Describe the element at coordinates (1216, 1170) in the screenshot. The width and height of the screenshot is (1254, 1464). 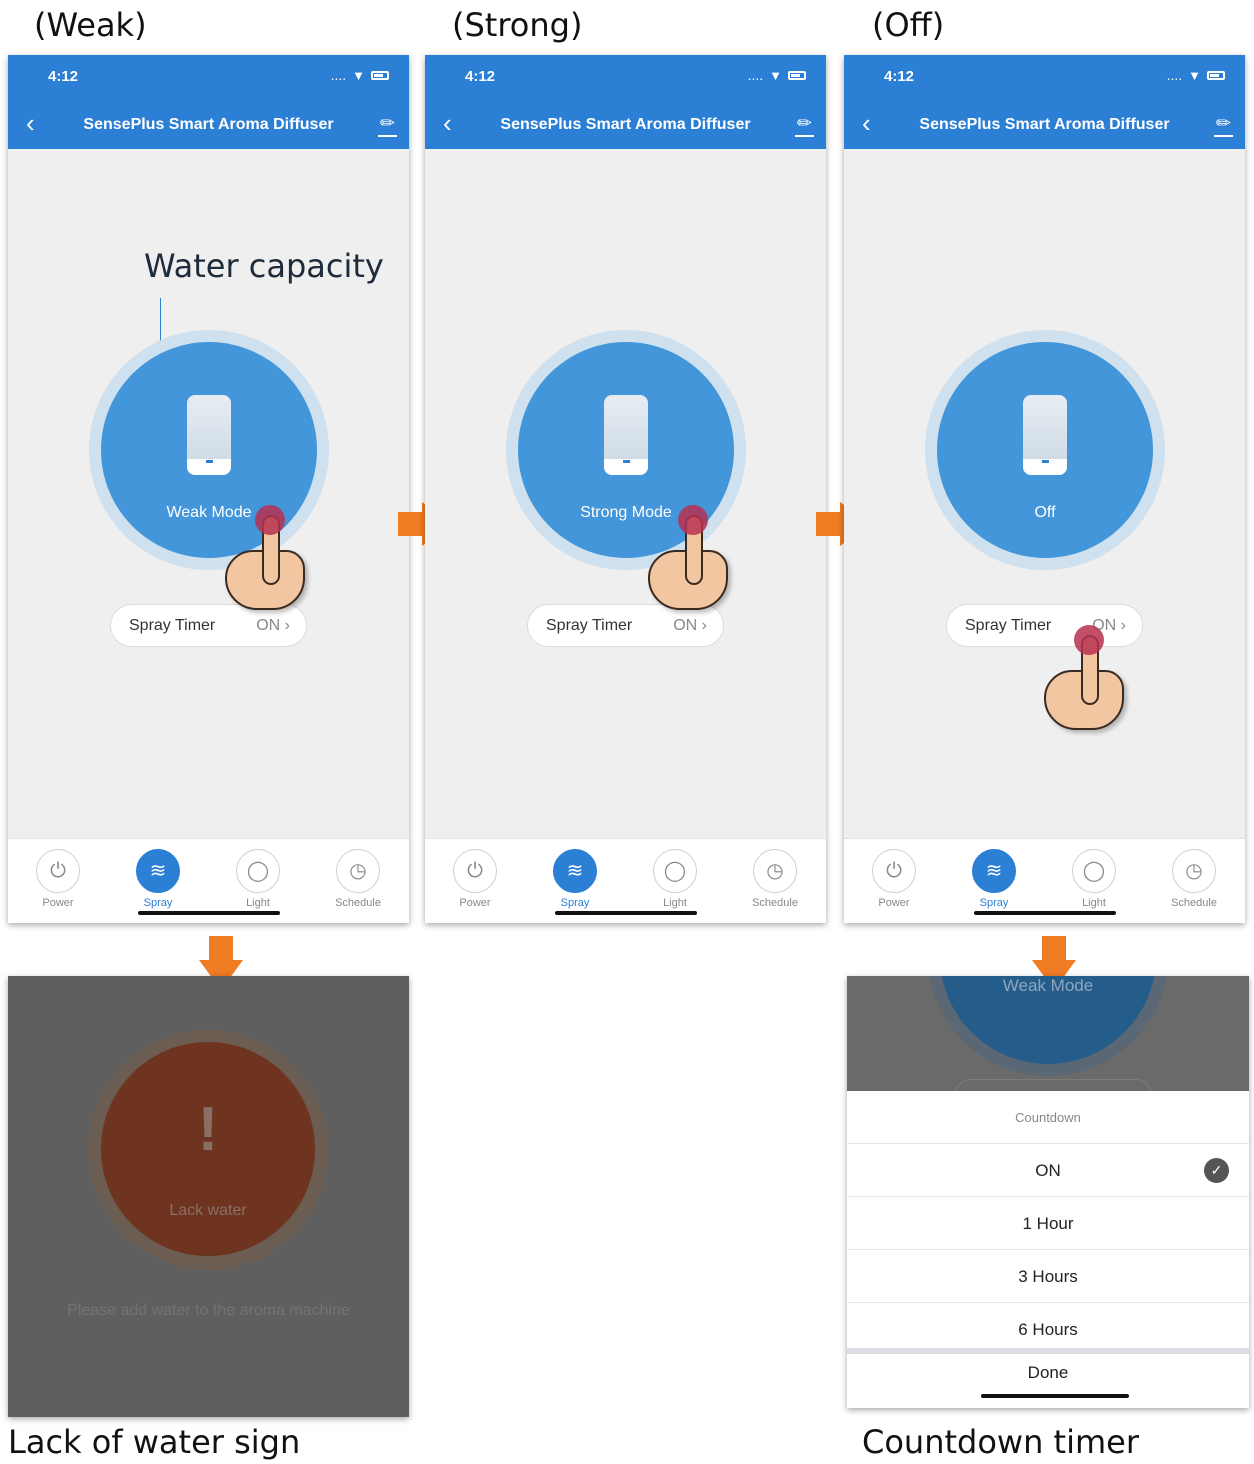
I see `check-icon: ✓` at that location.